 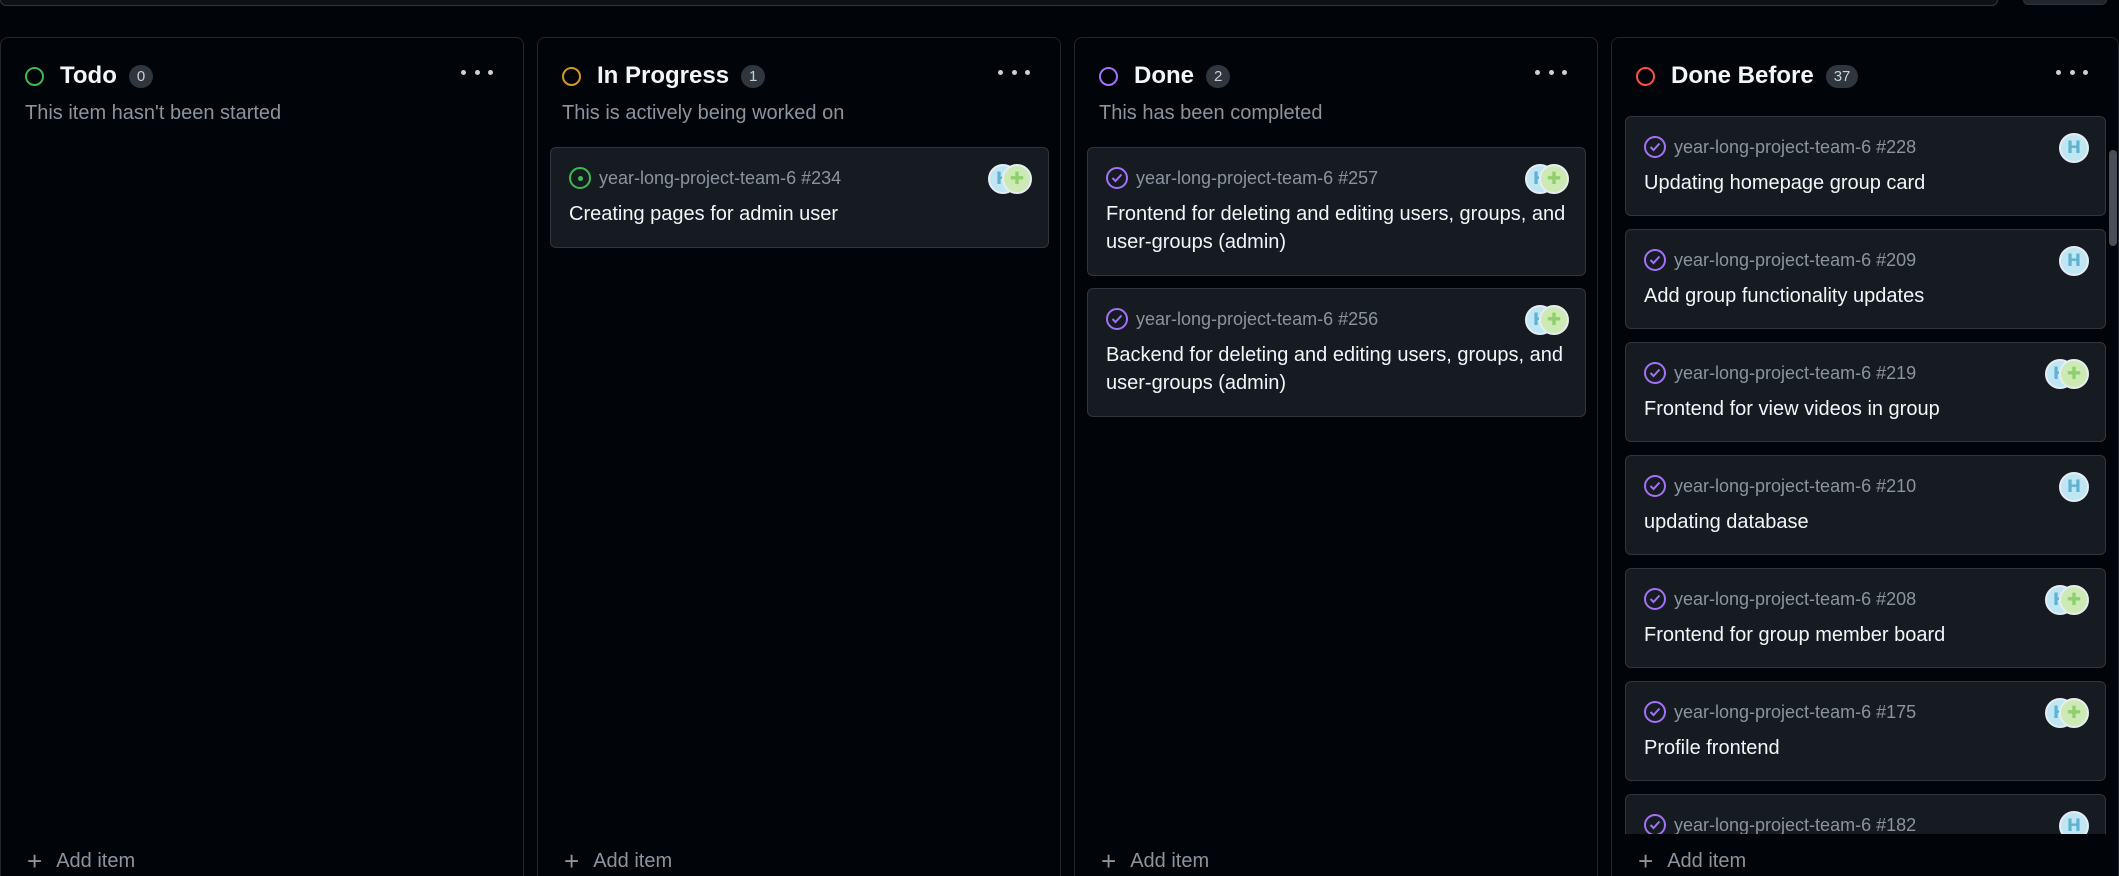 I want to click on column-header: Todo 0, so click(x=89, y=76).